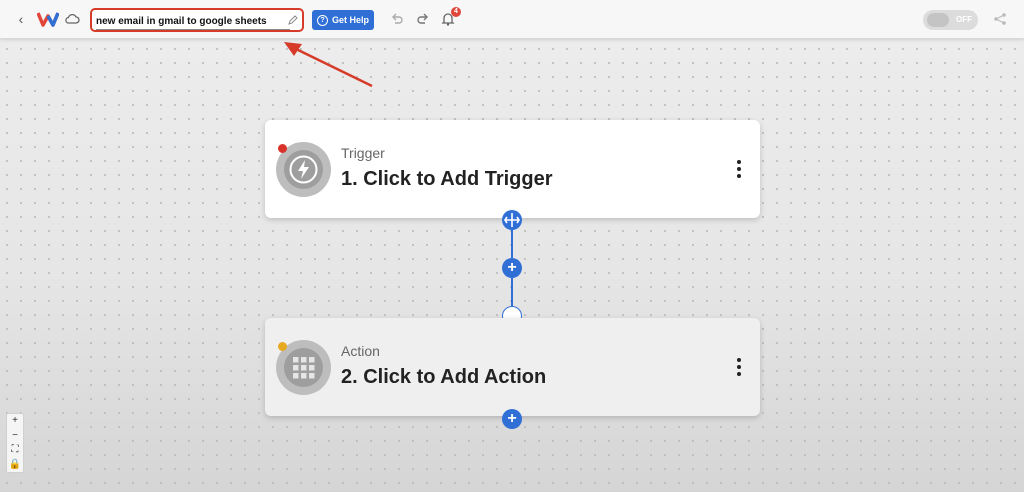 The height and width of the screenshot is (492, 1024). I want to click on workflow-toggle: OFF, so click(950, 20).